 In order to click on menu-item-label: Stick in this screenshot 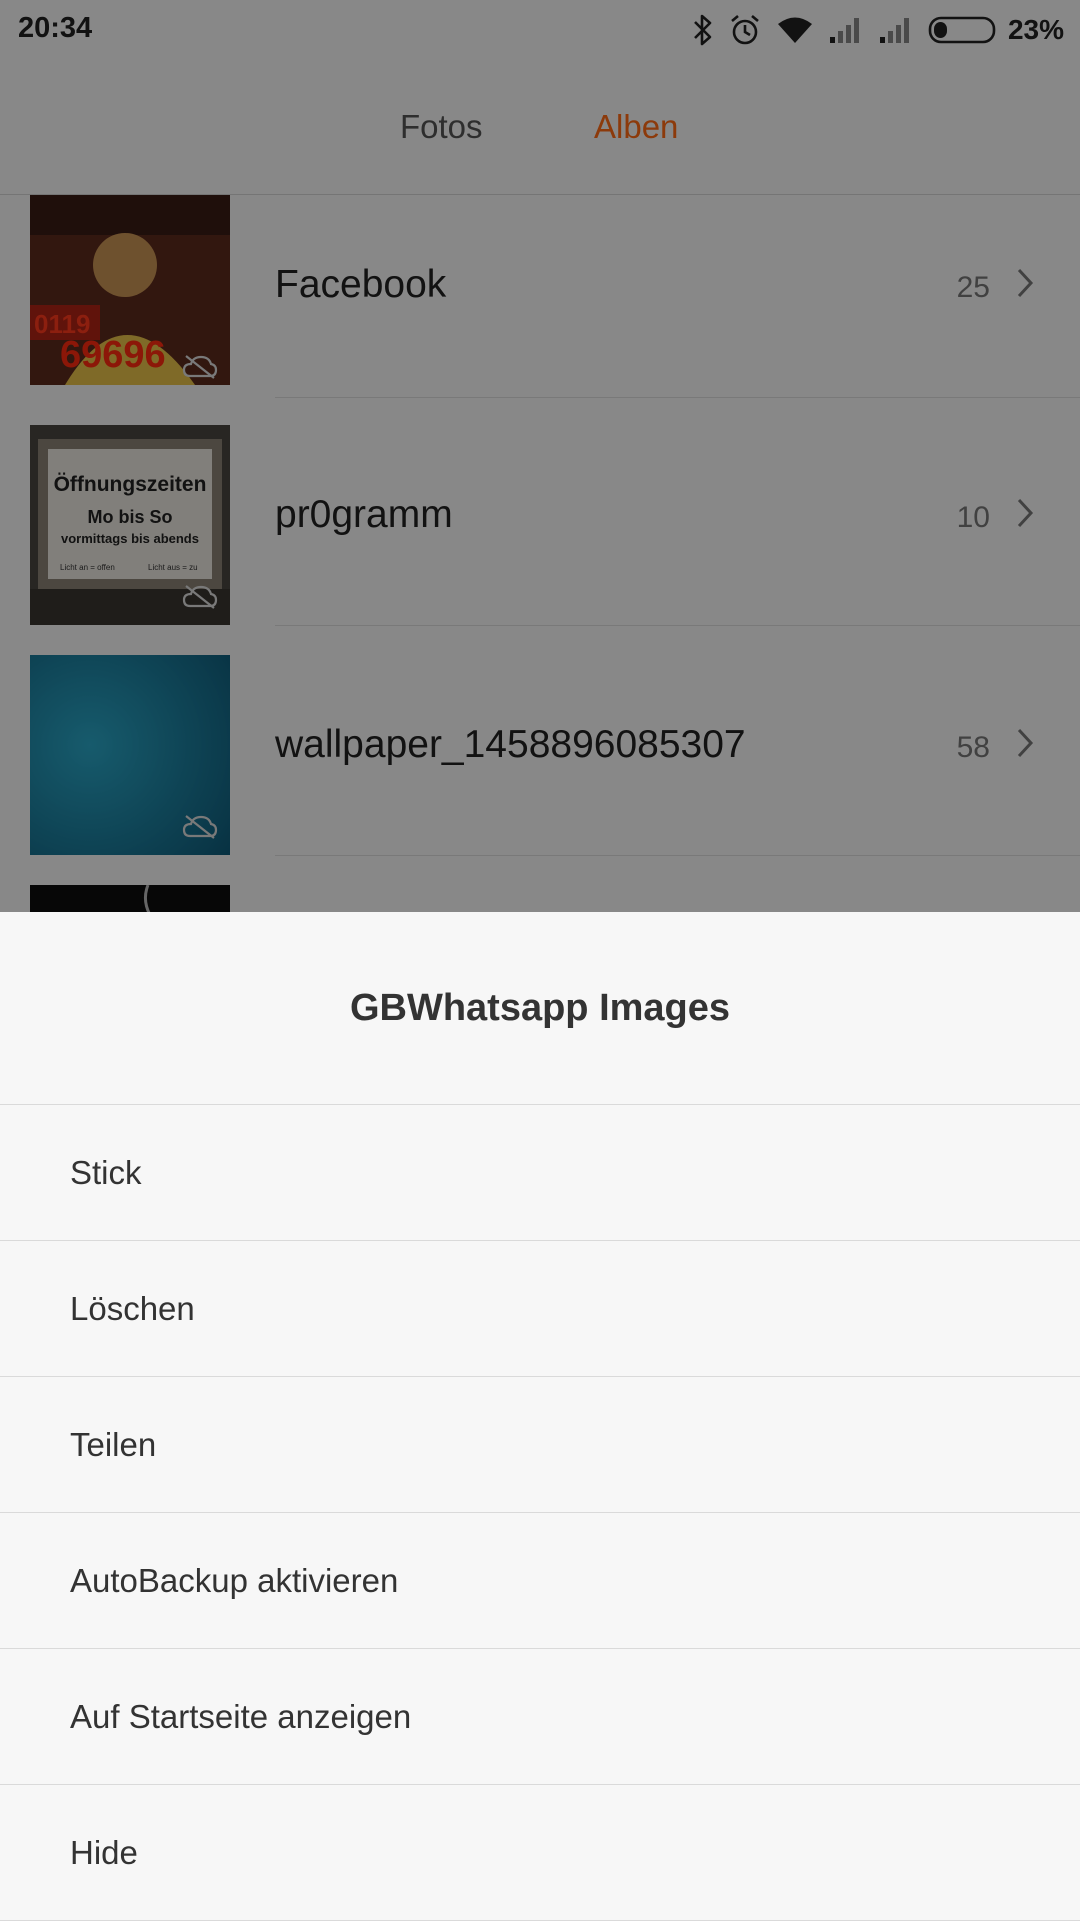, I will do `click(106, 1172)`.